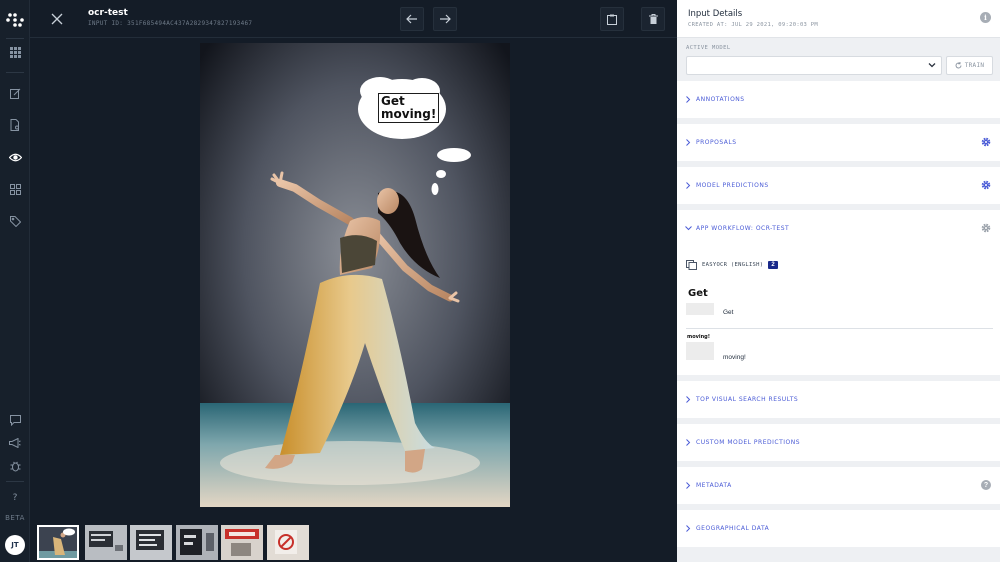 Image resolution: width=1000 pixels, height=562 pixels. I want to click on ocr-result-row: moving! moving!, so click(839, 350).